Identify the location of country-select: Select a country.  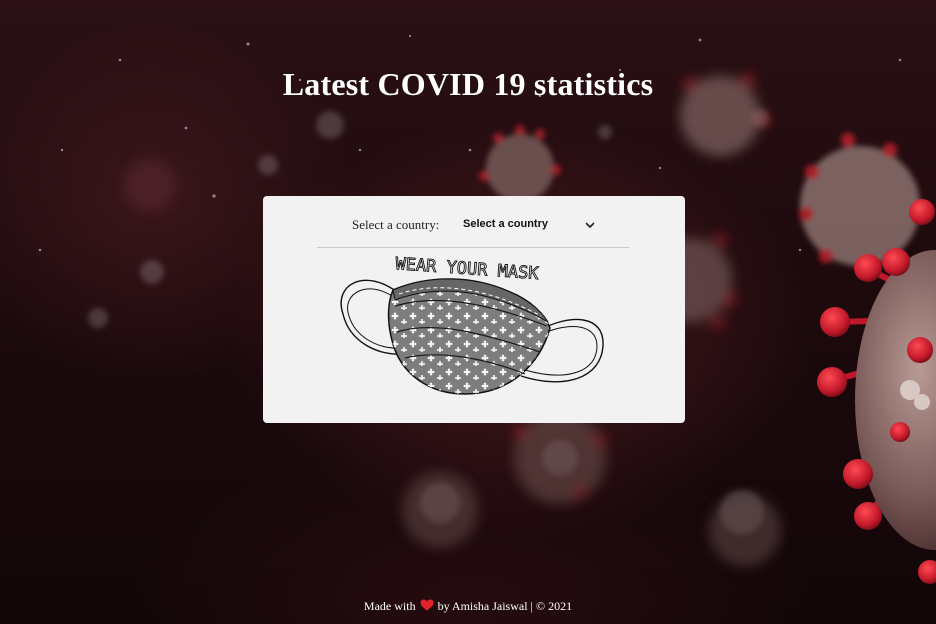
(525, 225).